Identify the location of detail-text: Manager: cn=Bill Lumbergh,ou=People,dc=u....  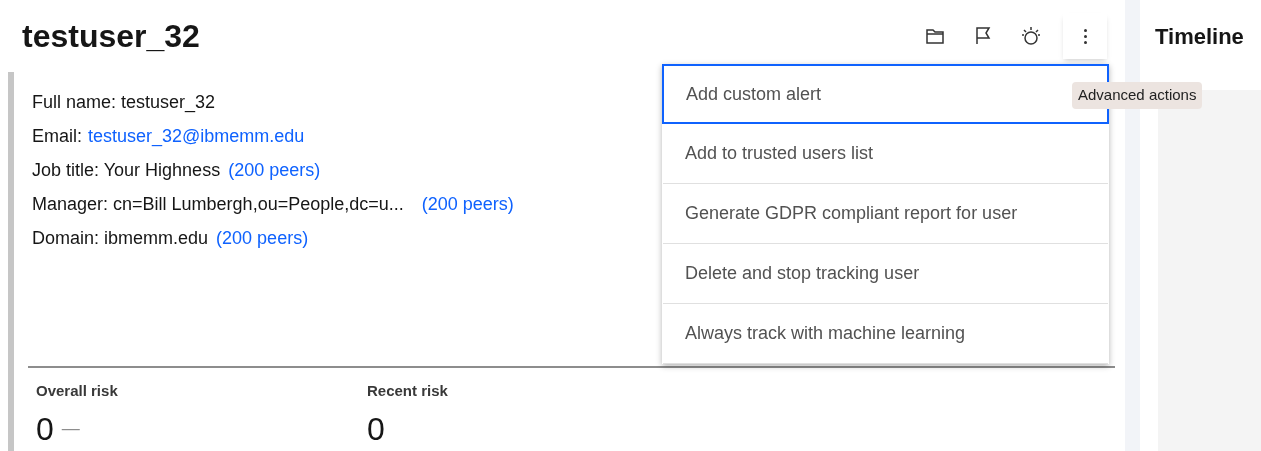
(218, 204).